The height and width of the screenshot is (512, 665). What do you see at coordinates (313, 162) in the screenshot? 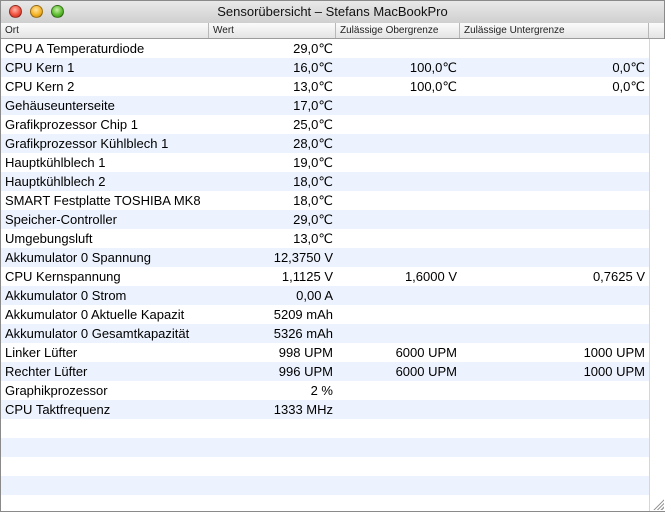
I see `sensor-value-cell: 19,0℃` at bounding box center [313, 162].